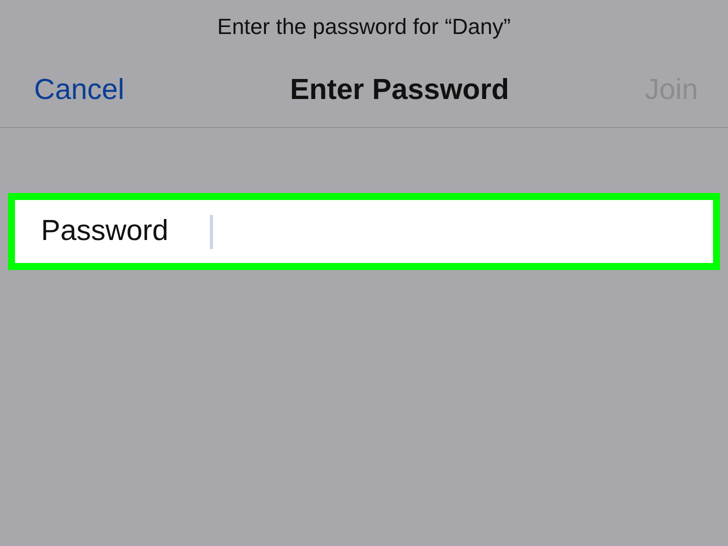 The height and width of the screenshot is (546, 728). What do you see at coordinates (364, 231) in the screenshot?
I see `password-field: Password` at bounding box center [364, 231].